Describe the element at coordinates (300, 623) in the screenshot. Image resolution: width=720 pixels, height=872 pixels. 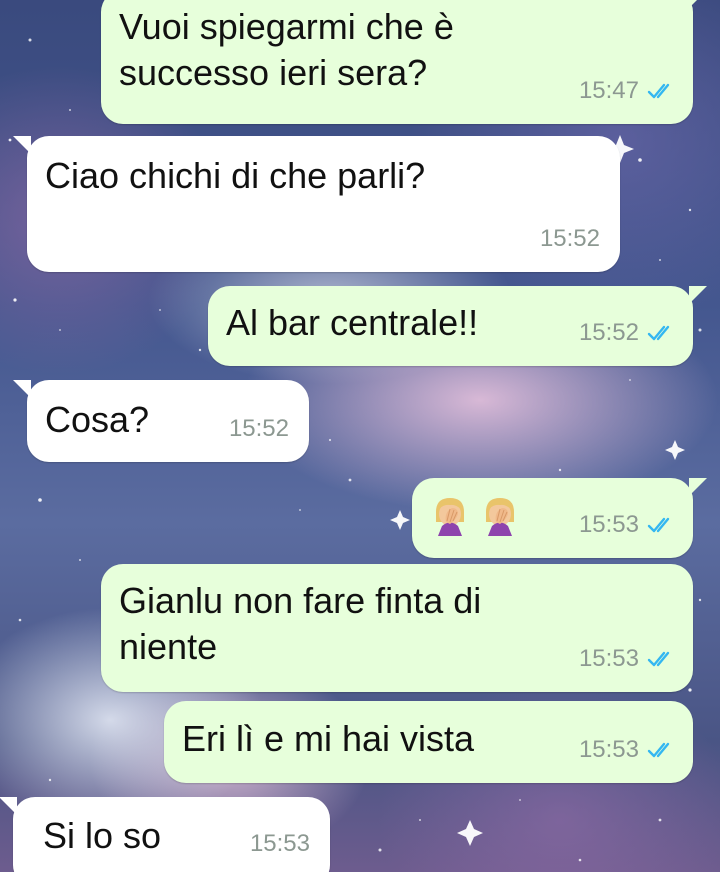
I see `message-text: Gianlu non fare finta di niente` at that location.